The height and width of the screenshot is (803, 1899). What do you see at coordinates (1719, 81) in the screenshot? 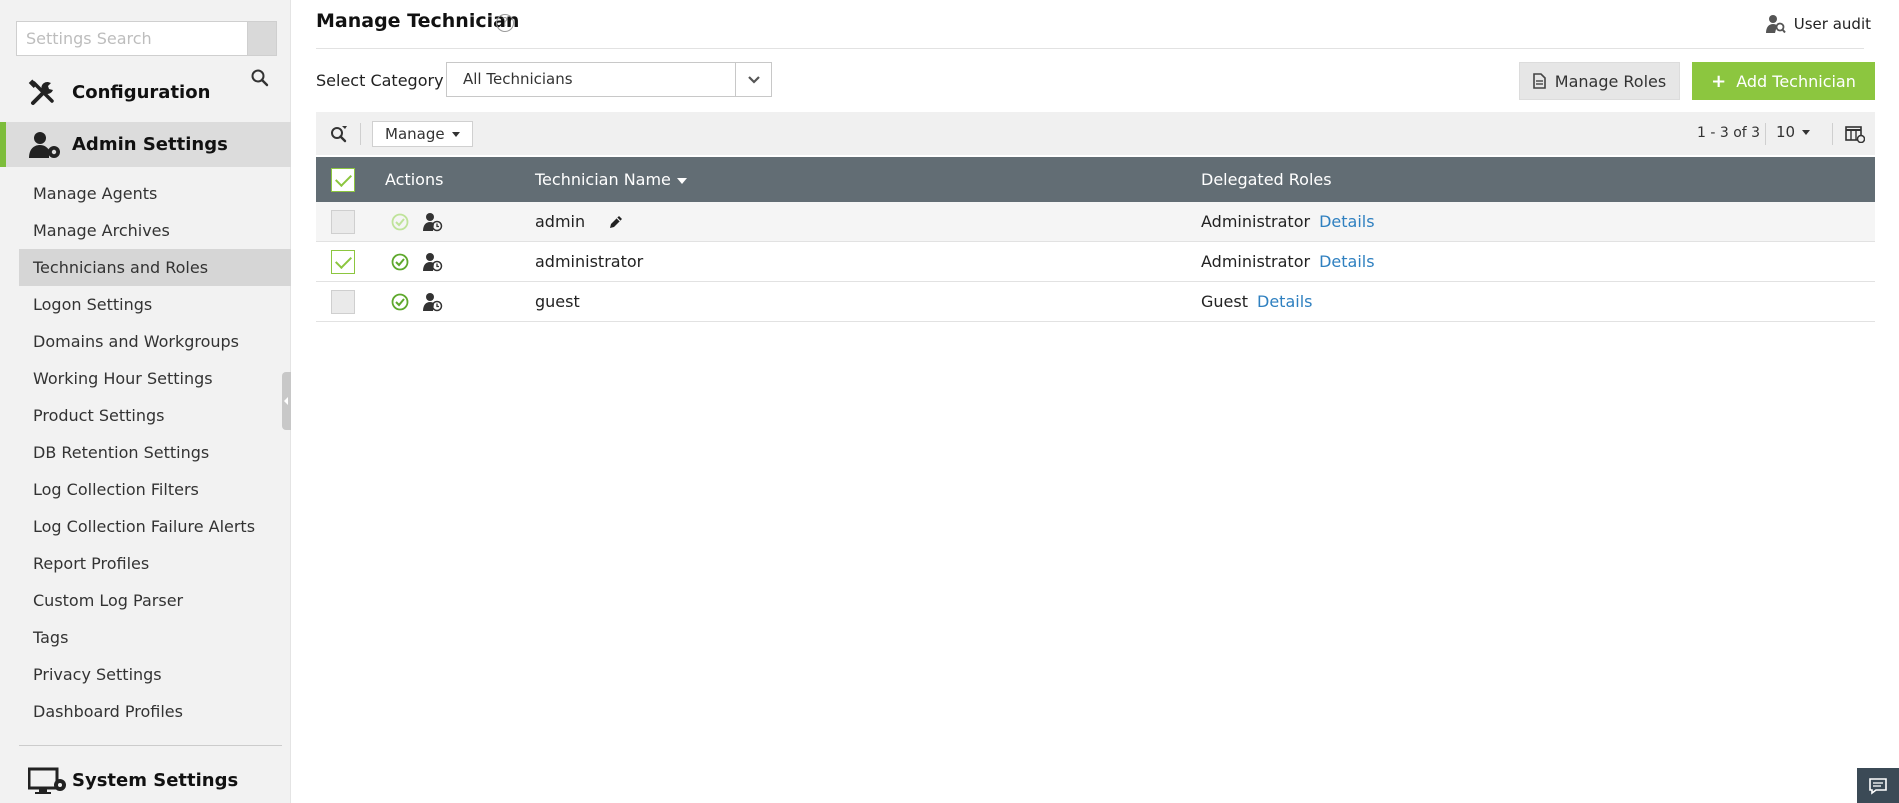
I see `plus-icon: +` at bounding box center [1719, 81].